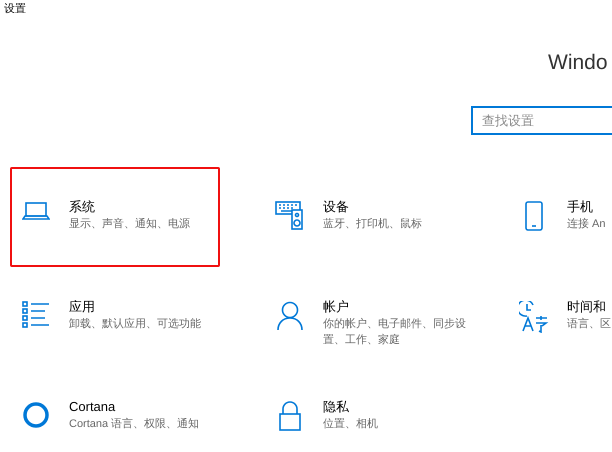 This screenshot has height=452, width=612. I want to click on clock-language-icon, so click(534, 317).